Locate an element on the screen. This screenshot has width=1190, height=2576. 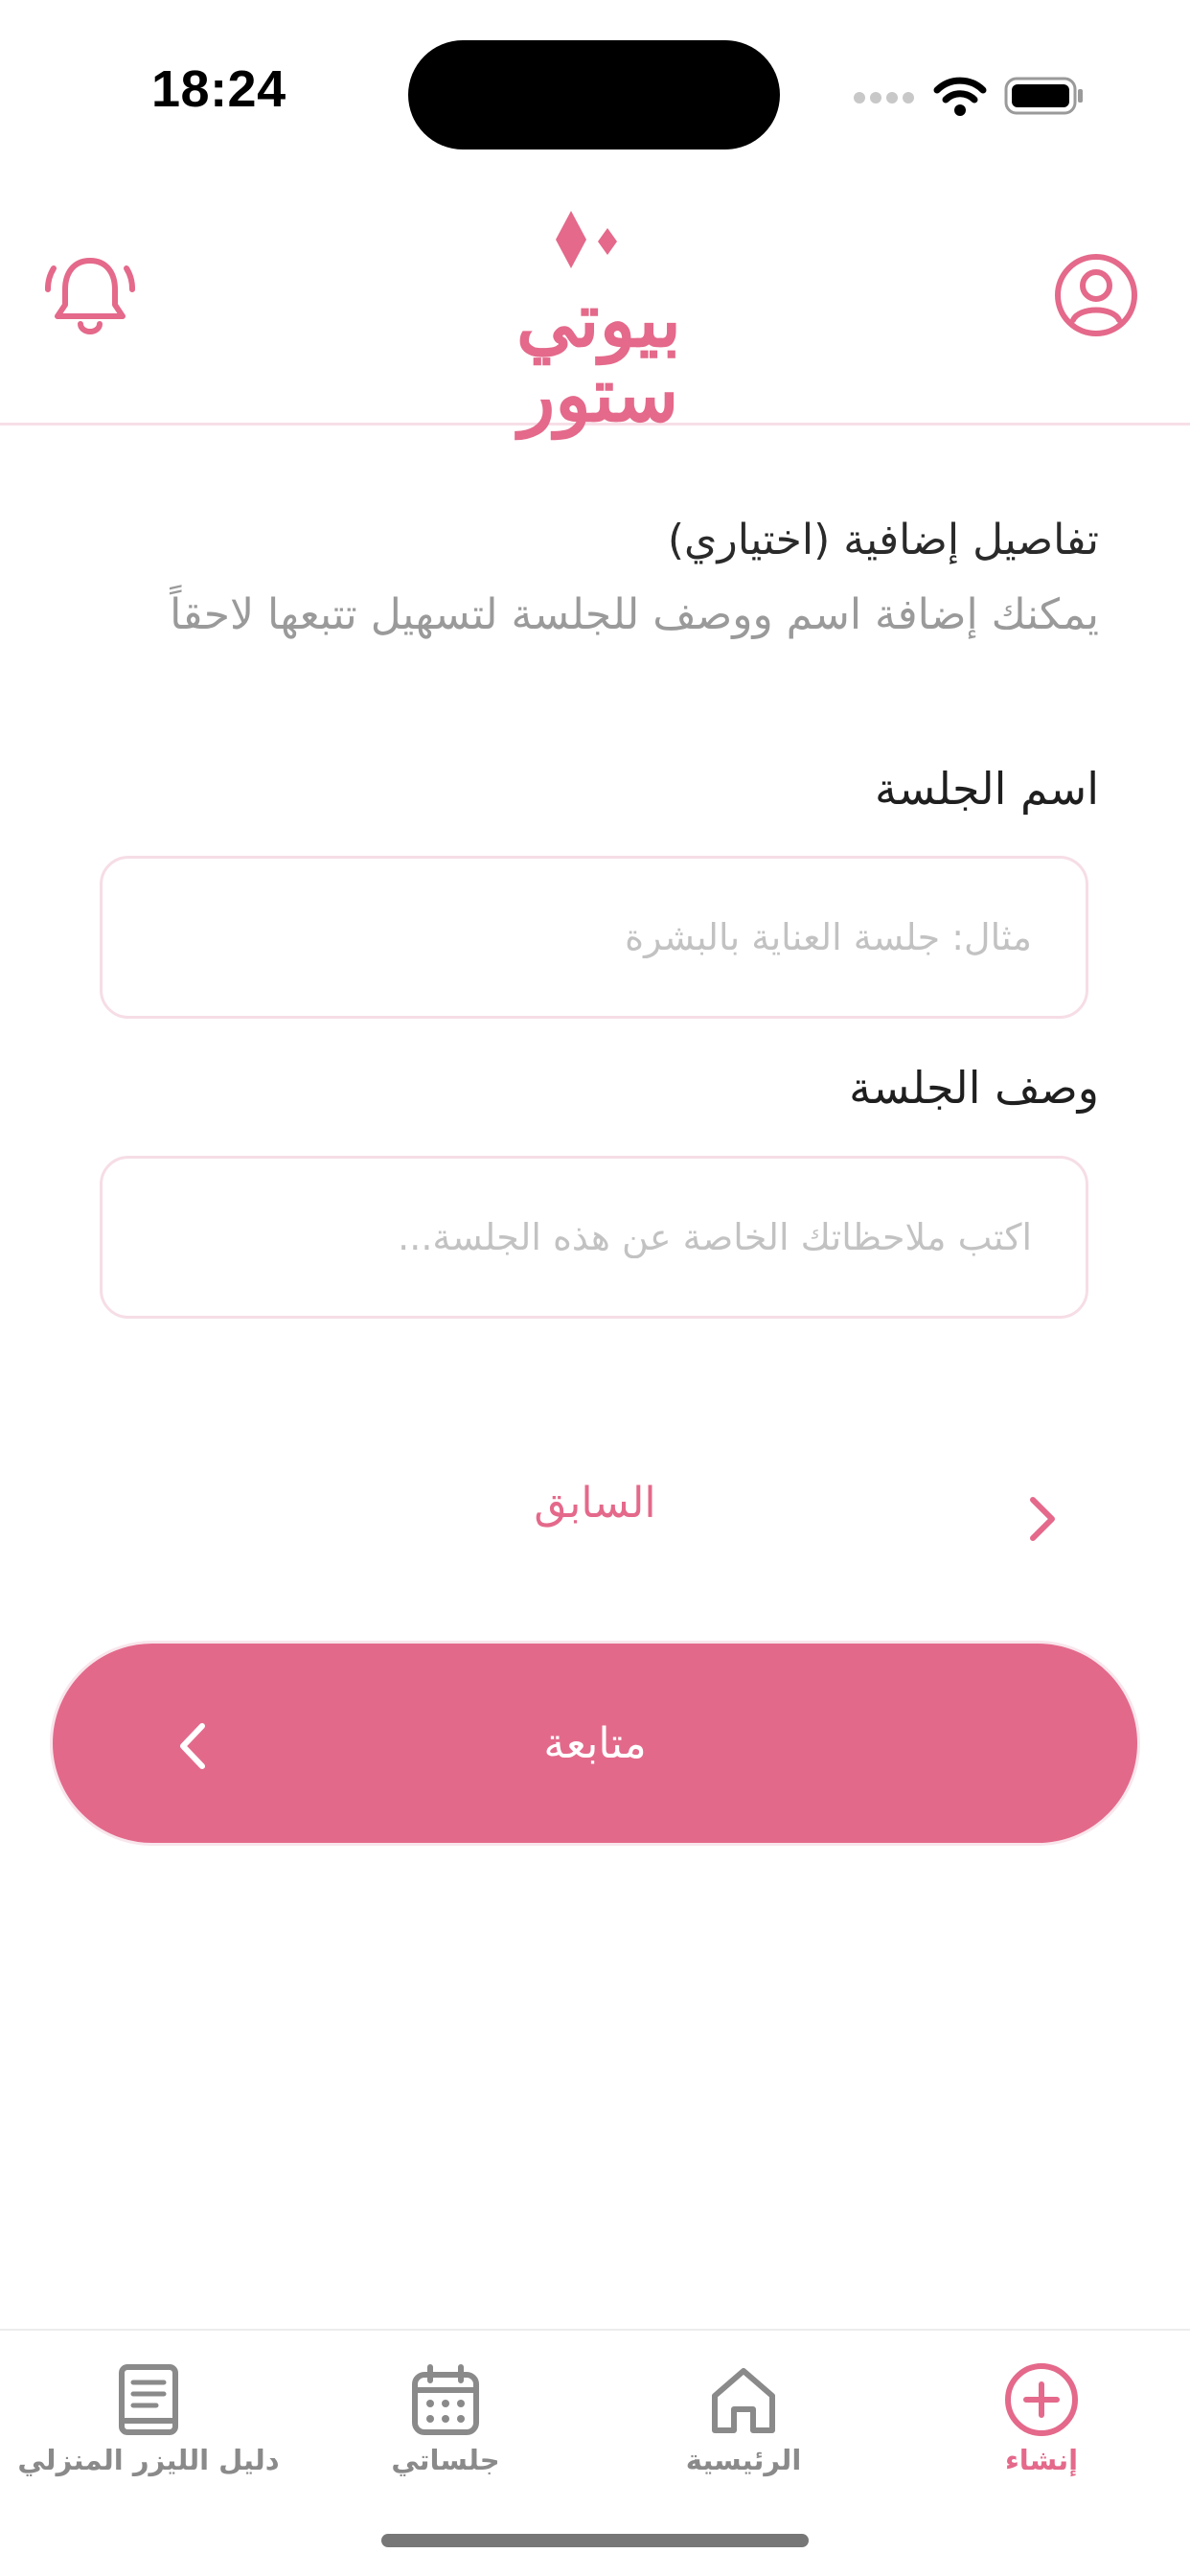
logo-text: بيوتي ستور is located at coordinates (599, 358).